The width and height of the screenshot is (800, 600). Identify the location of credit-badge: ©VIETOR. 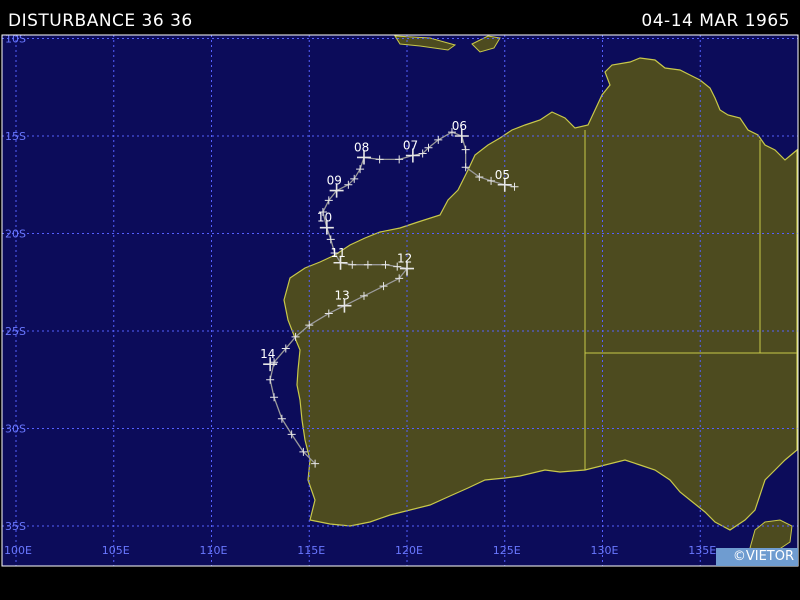
(757, 557).